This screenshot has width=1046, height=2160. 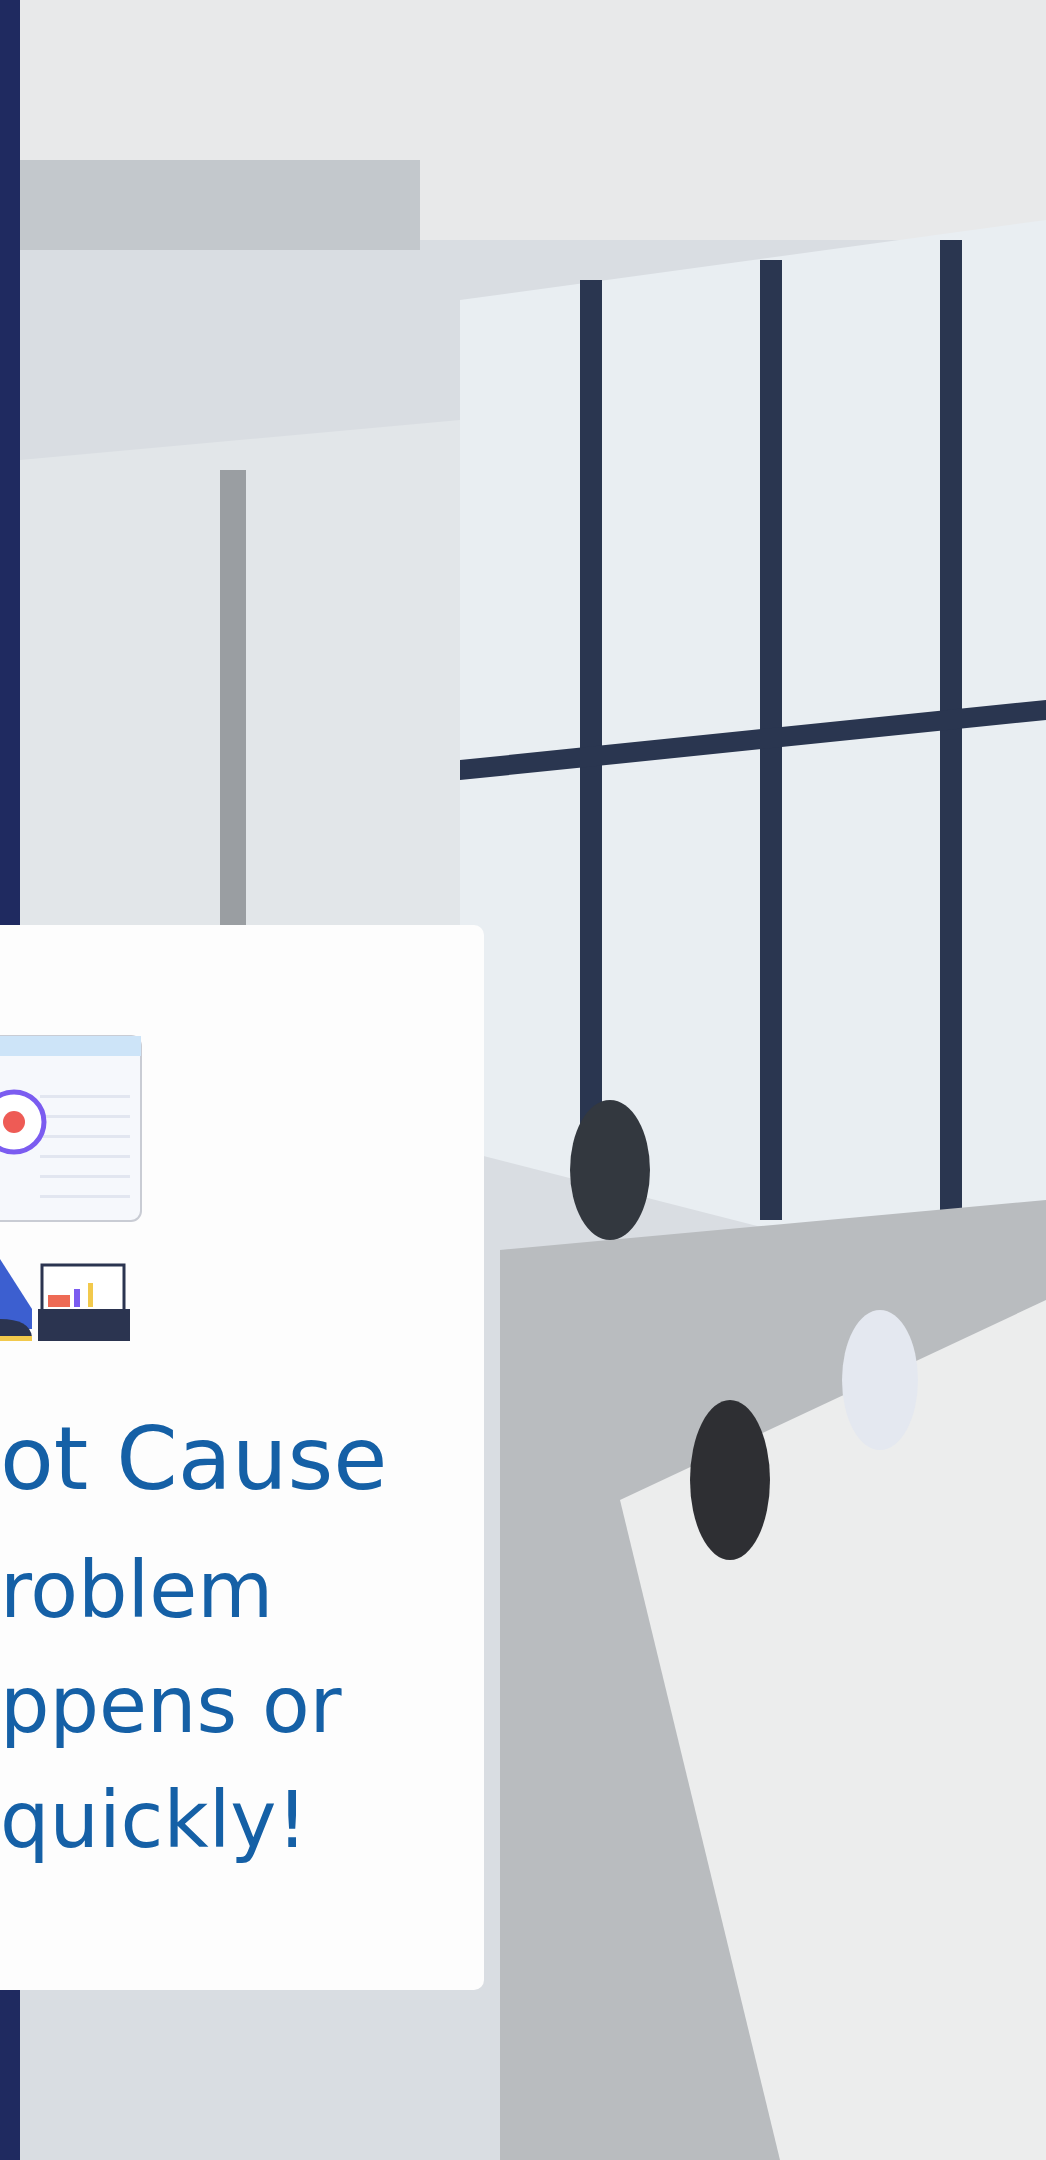 What do you see at coordinates (194, 1459) in the screenshot?
I see `card-title: ot Cause` at bounding box center [194, 1459].